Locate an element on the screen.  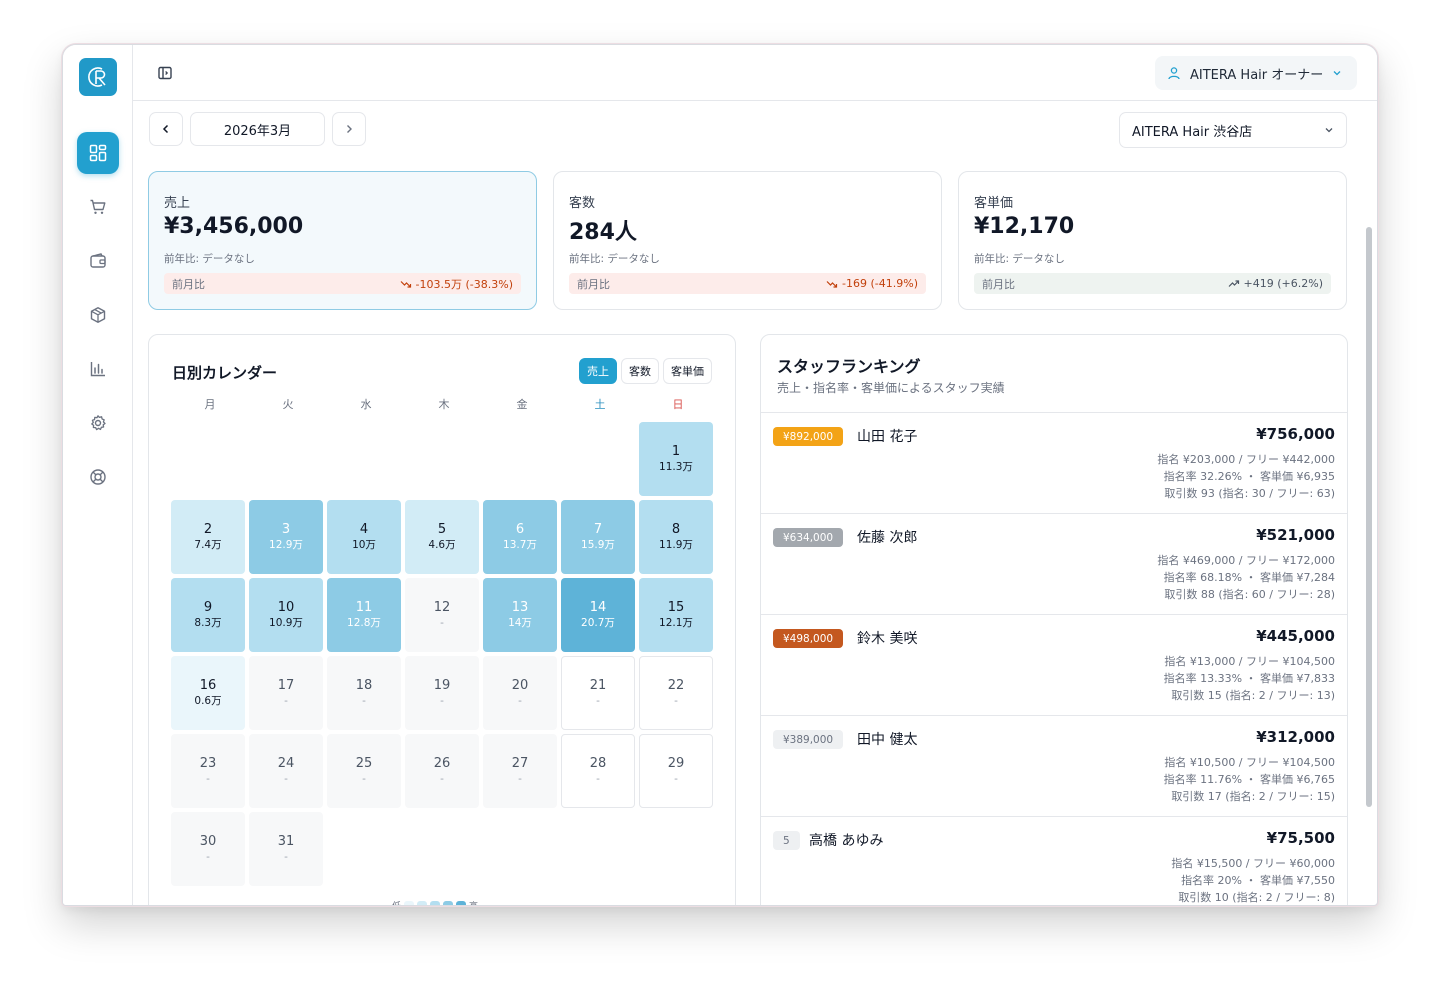
nav-wallet is located at coordinates (98, 261).